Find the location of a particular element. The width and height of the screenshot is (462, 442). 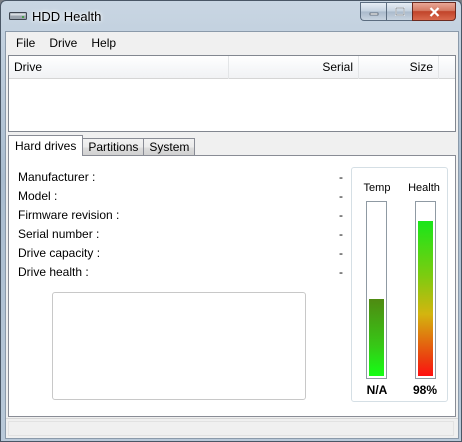

column-serial: Serial is located at coordinates (294, 67).